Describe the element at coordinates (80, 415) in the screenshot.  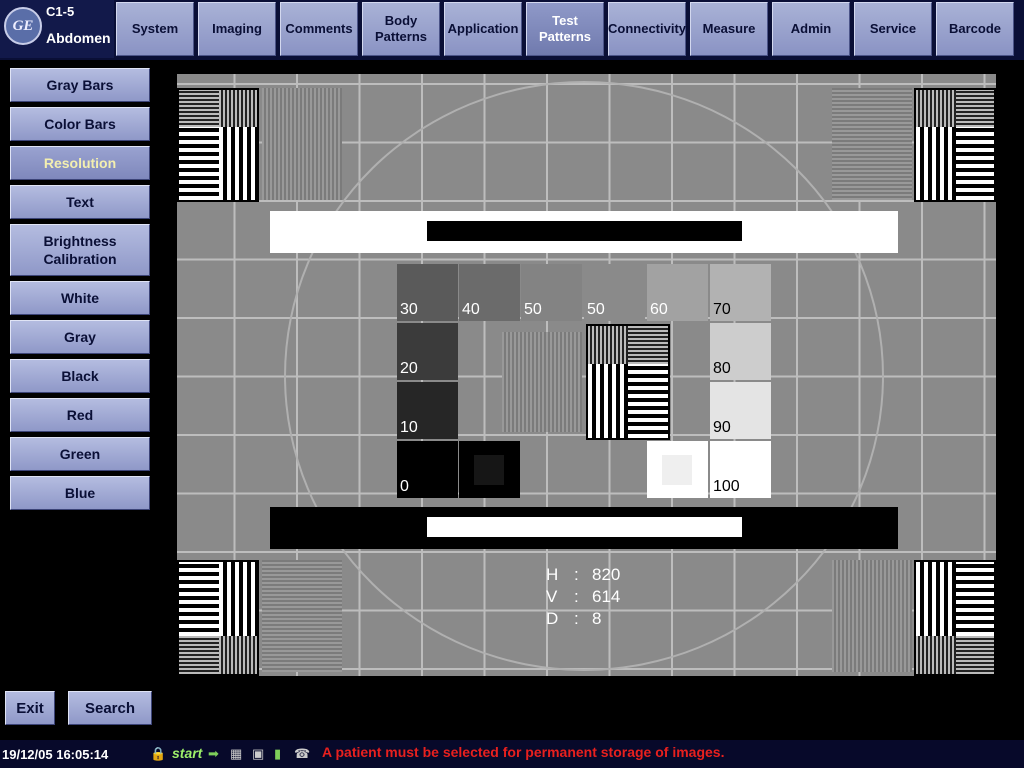
I see `red-button: Red` at that location.